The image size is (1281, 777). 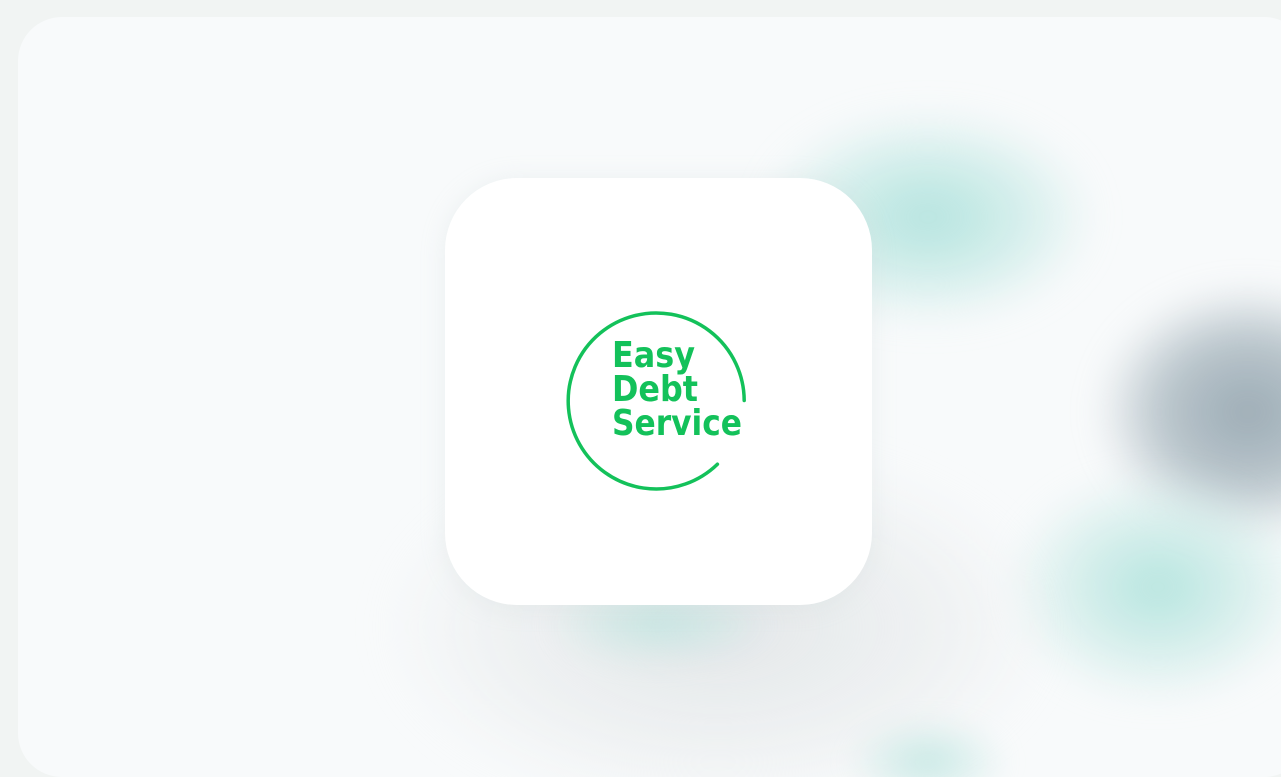 I want to click on brand-name-line3: Service, so click(x=677, y=423).